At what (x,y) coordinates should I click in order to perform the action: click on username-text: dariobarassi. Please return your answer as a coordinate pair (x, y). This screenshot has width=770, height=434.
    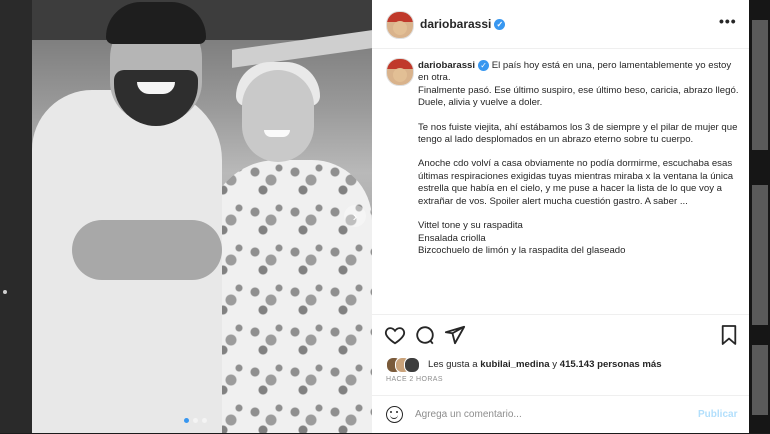
    Looking at the image, I should click on (455, 24).